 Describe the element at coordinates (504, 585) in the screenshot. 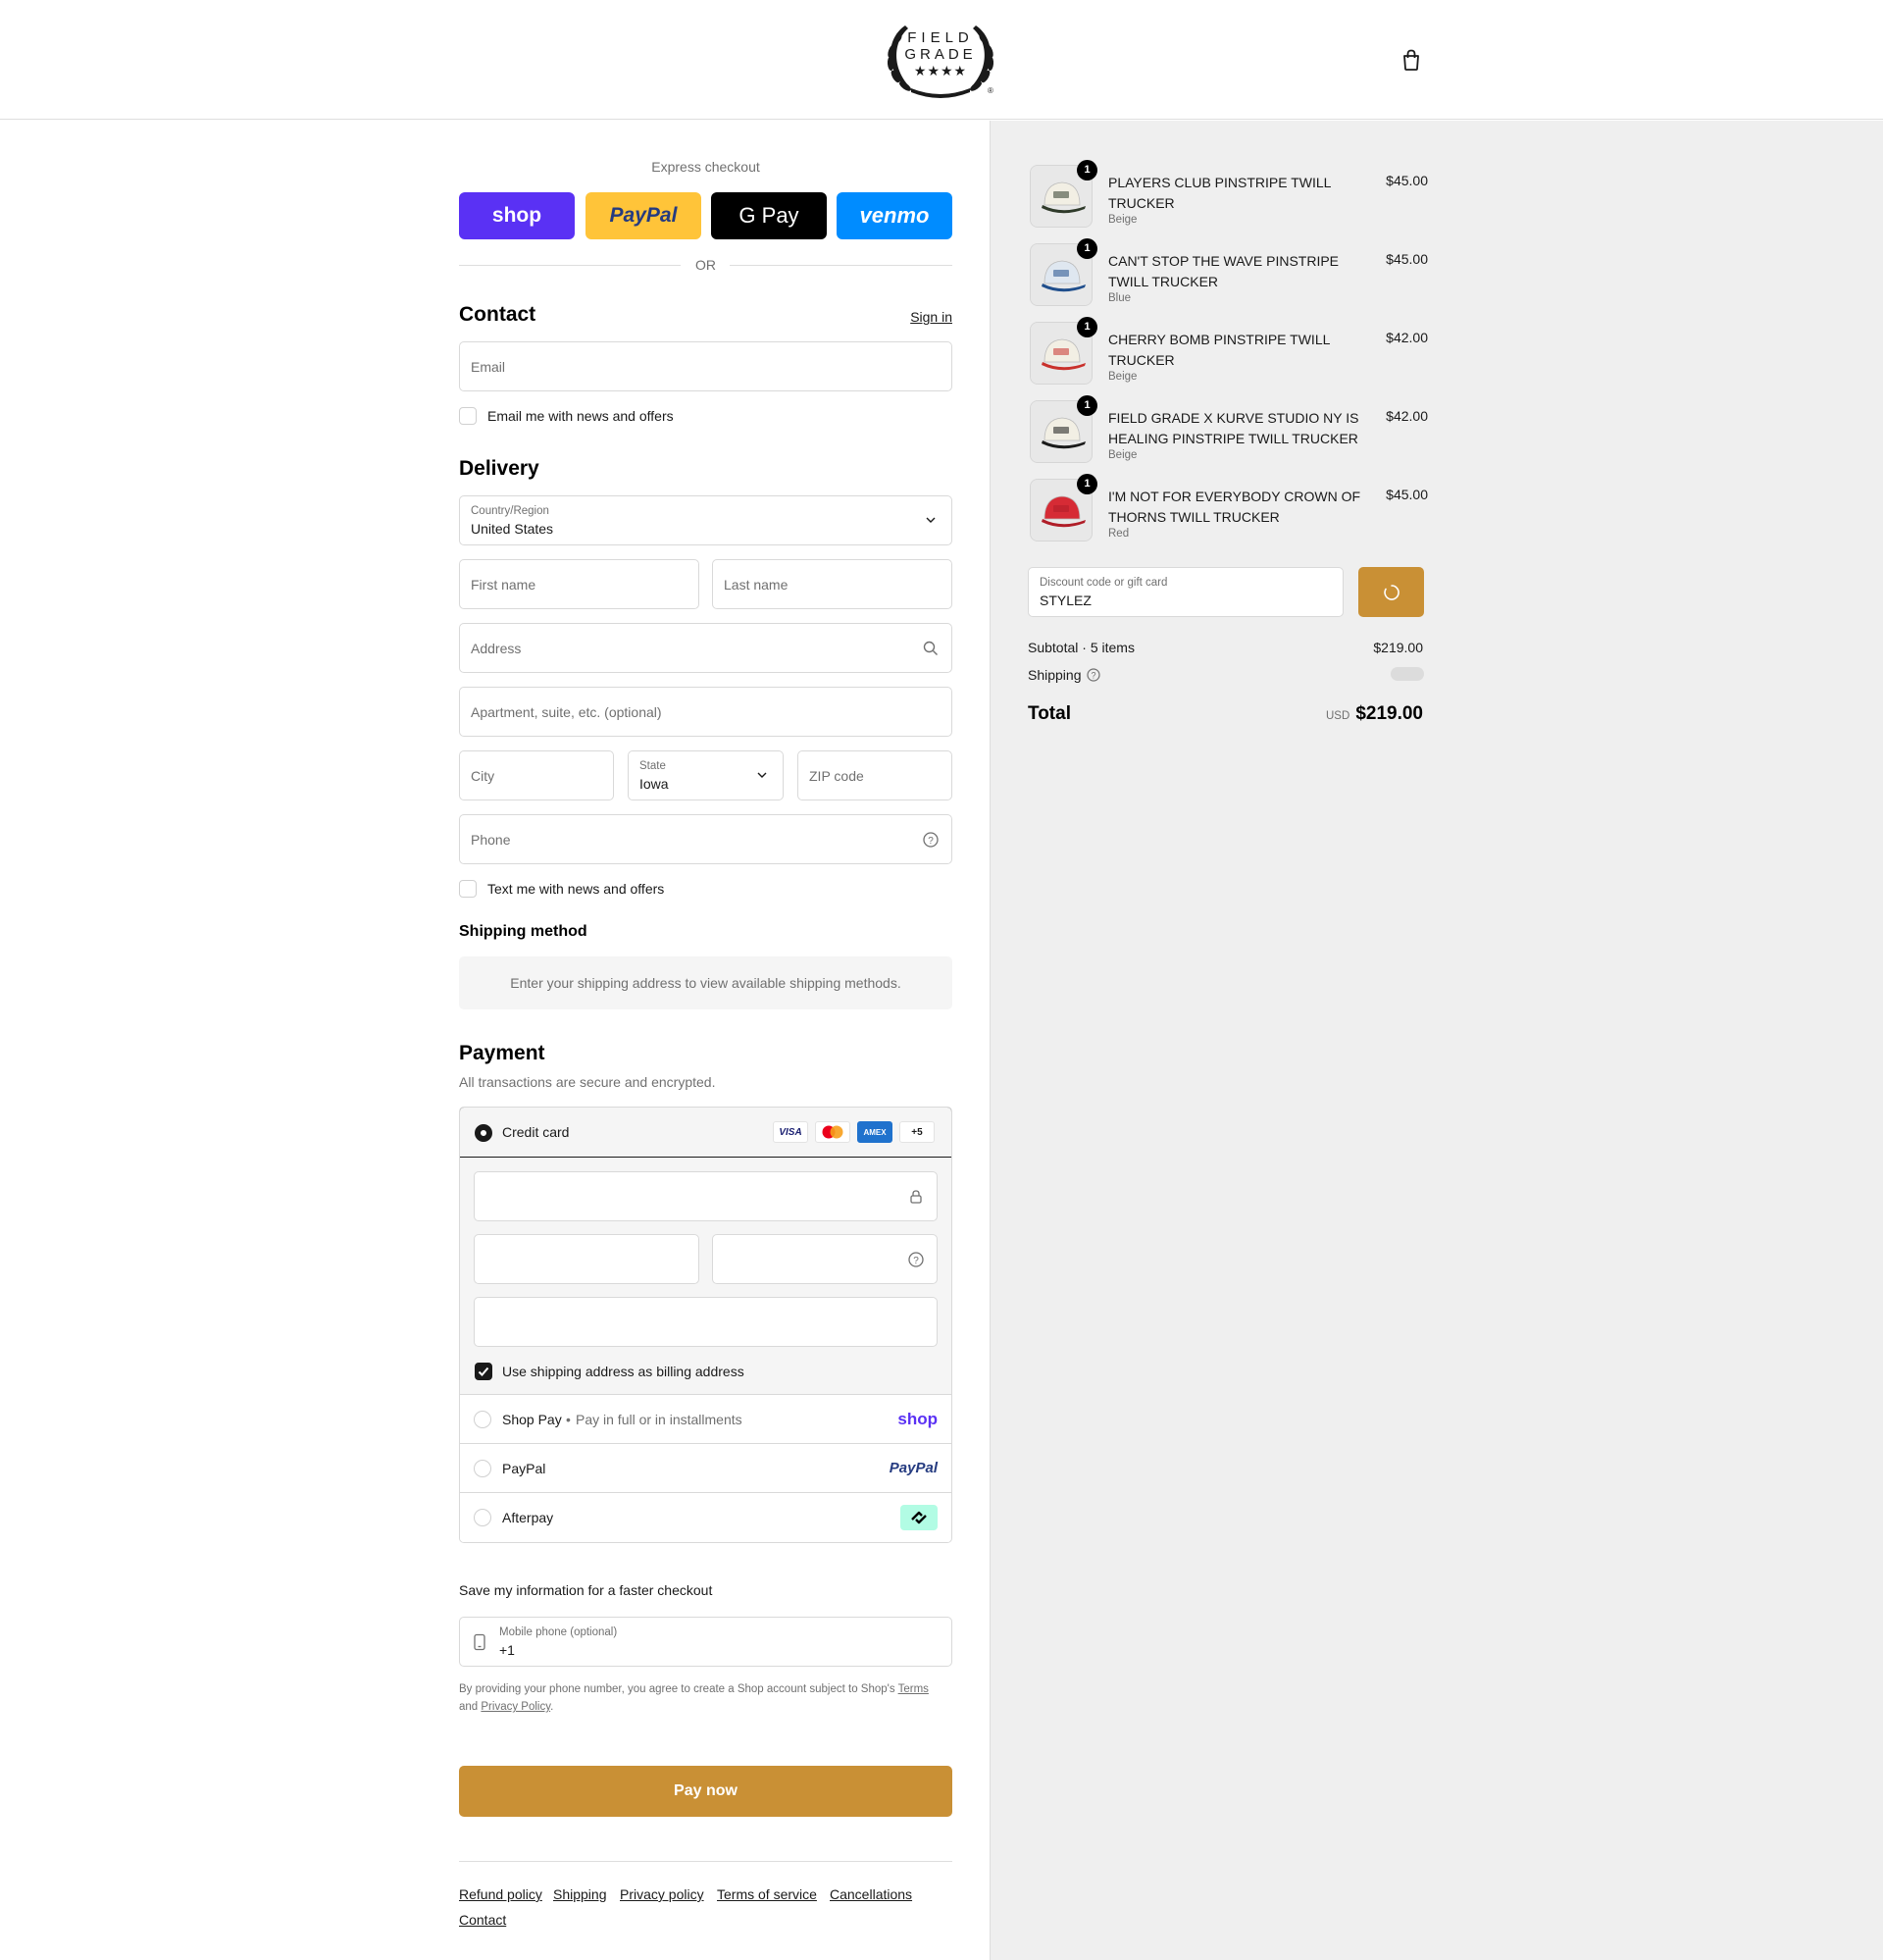

I see `first-name-placeholder: First name` at that location.